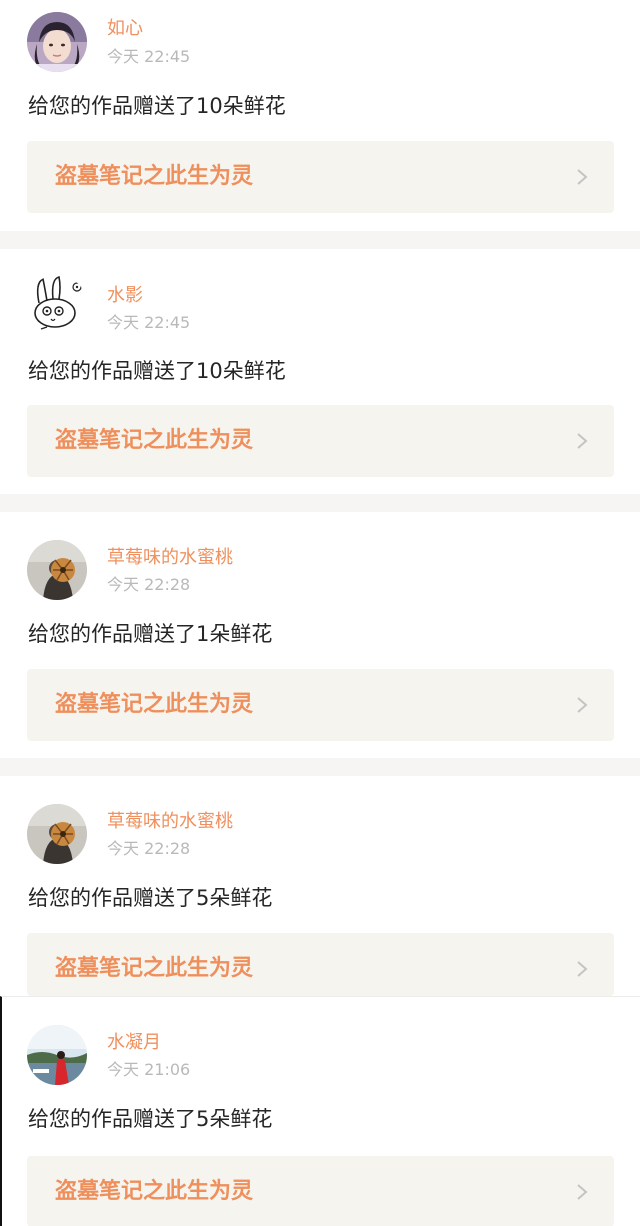 The width and height of the screenshot is (640, 1226). Describe the element at coordinates (134, 1043) in the screenshot. I see `username: 水凝月` at that location.